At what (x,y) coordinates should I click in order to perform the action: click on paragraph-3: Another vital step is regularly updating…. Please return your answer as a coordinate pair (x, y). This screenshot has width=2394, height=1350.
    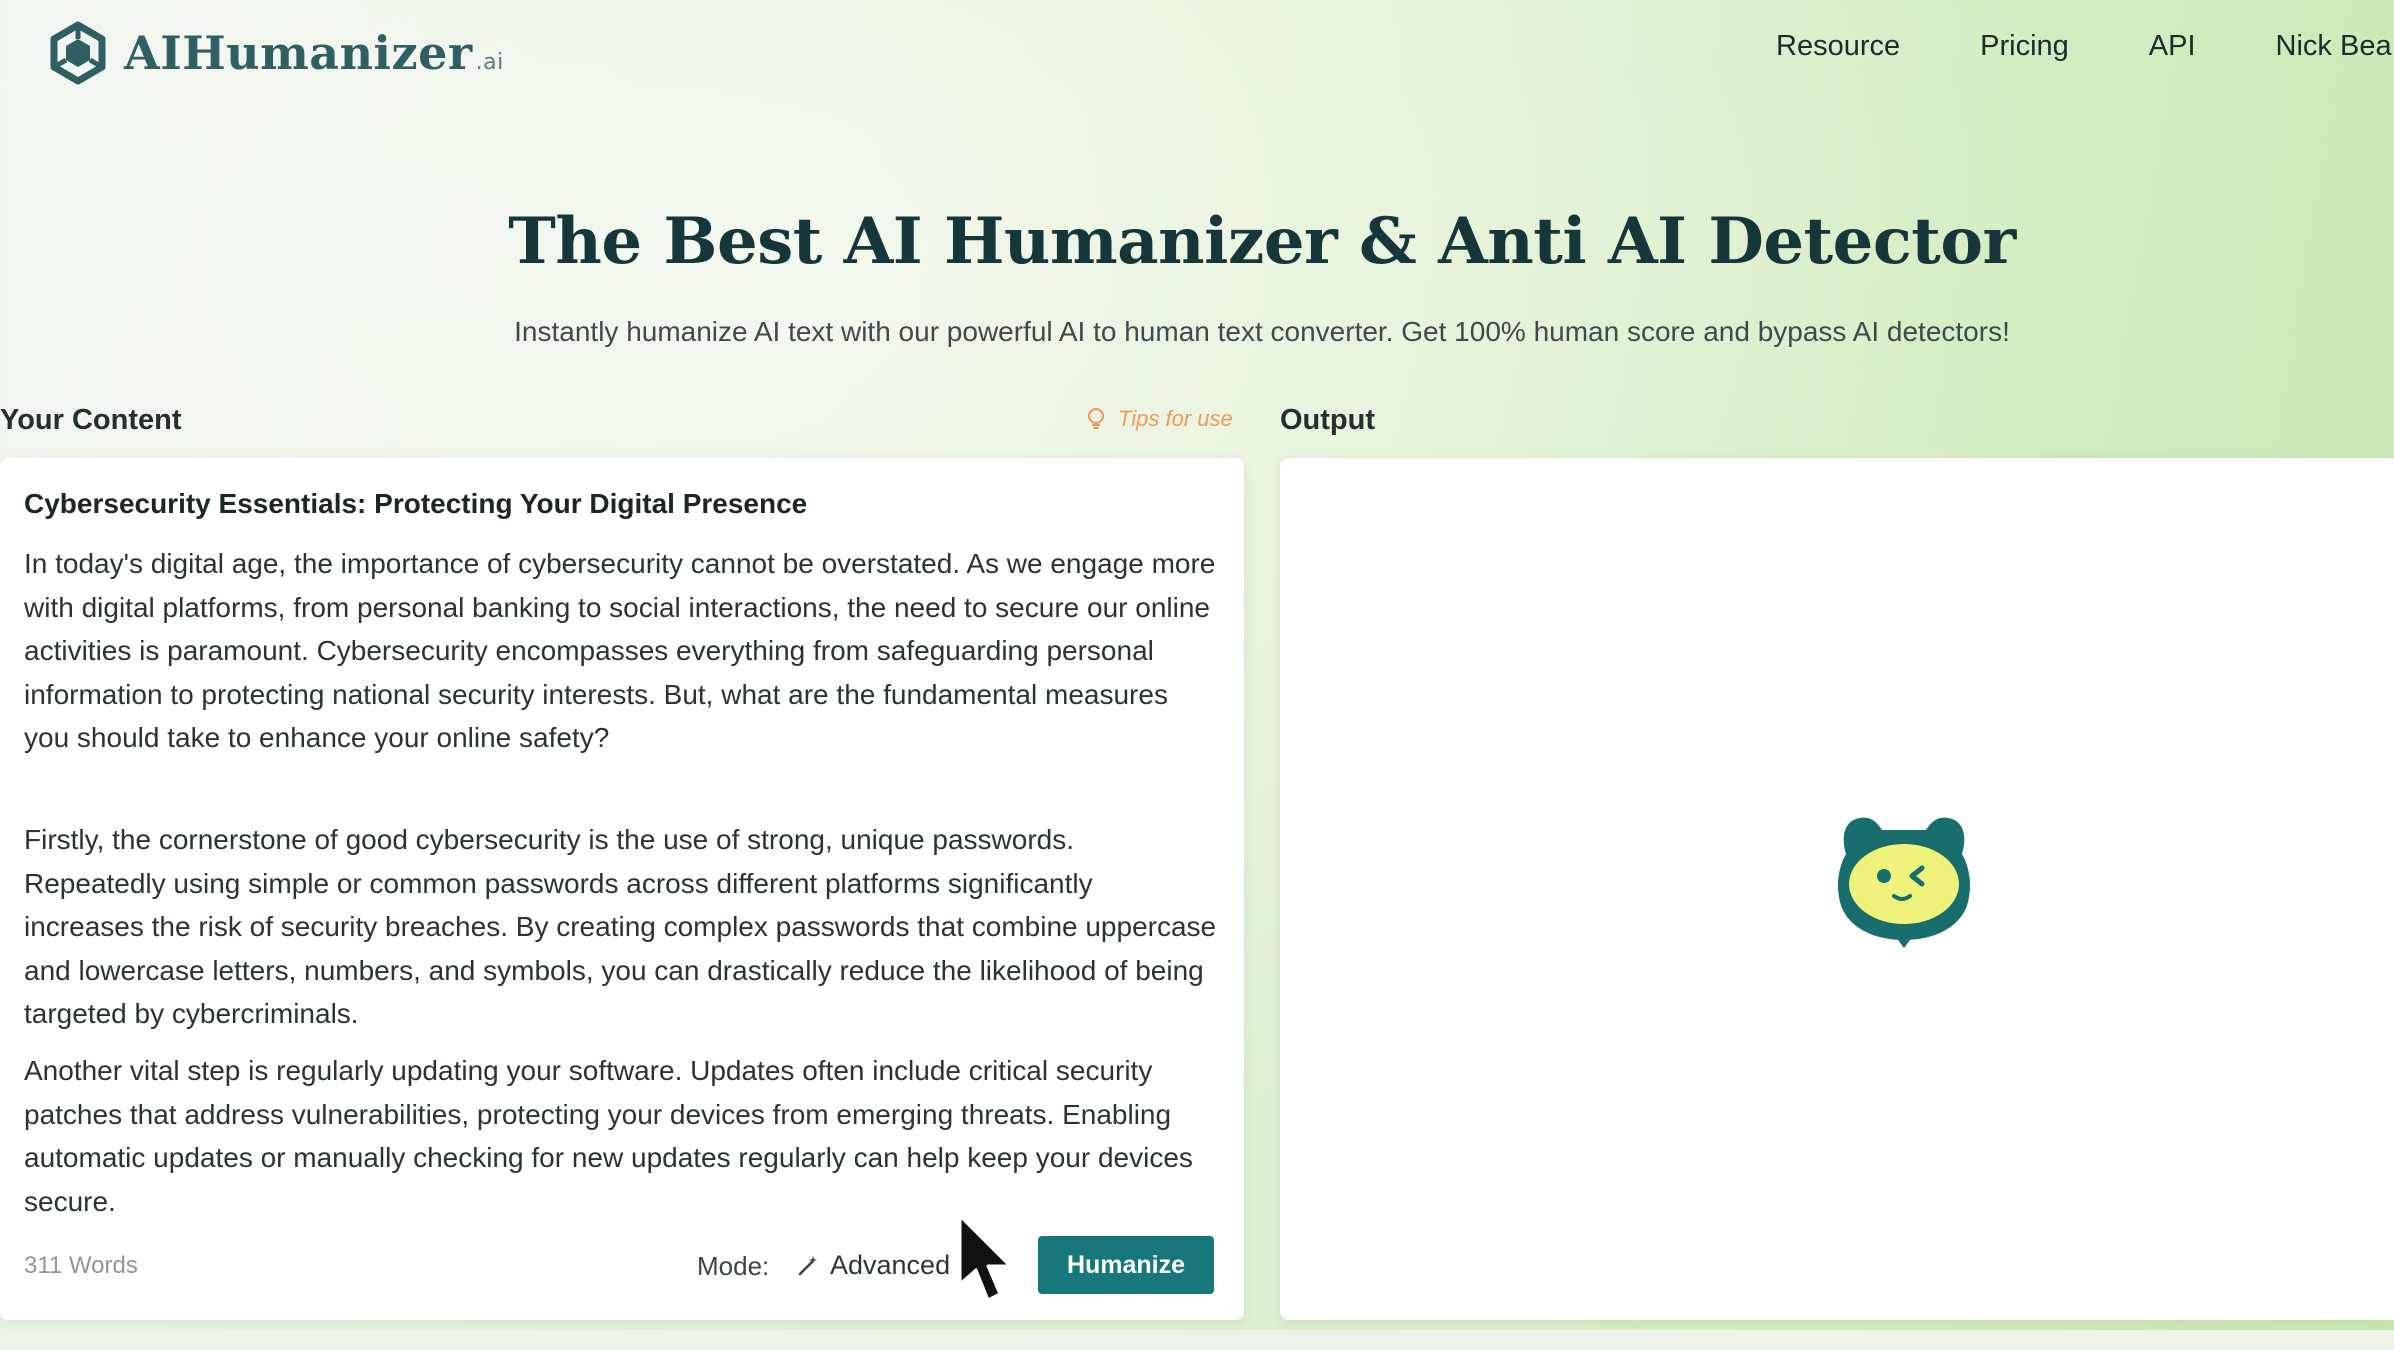
    Looking at the image, I should click on (608, 1136).